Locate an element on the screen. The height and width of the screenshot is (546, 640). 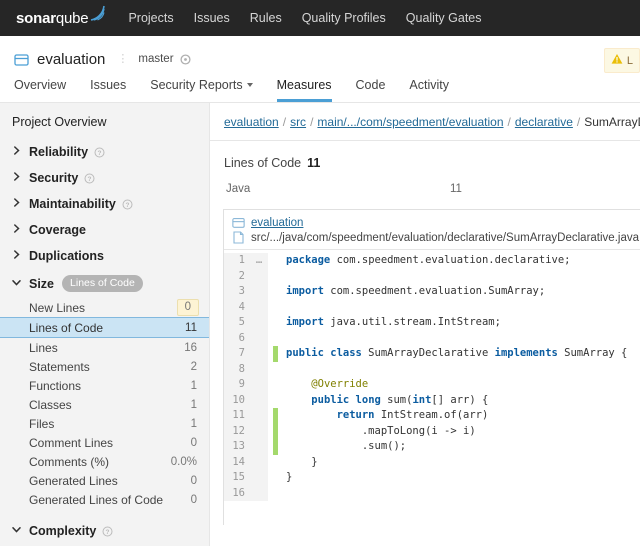
status-badge: L is located at coordinates (621, 60).